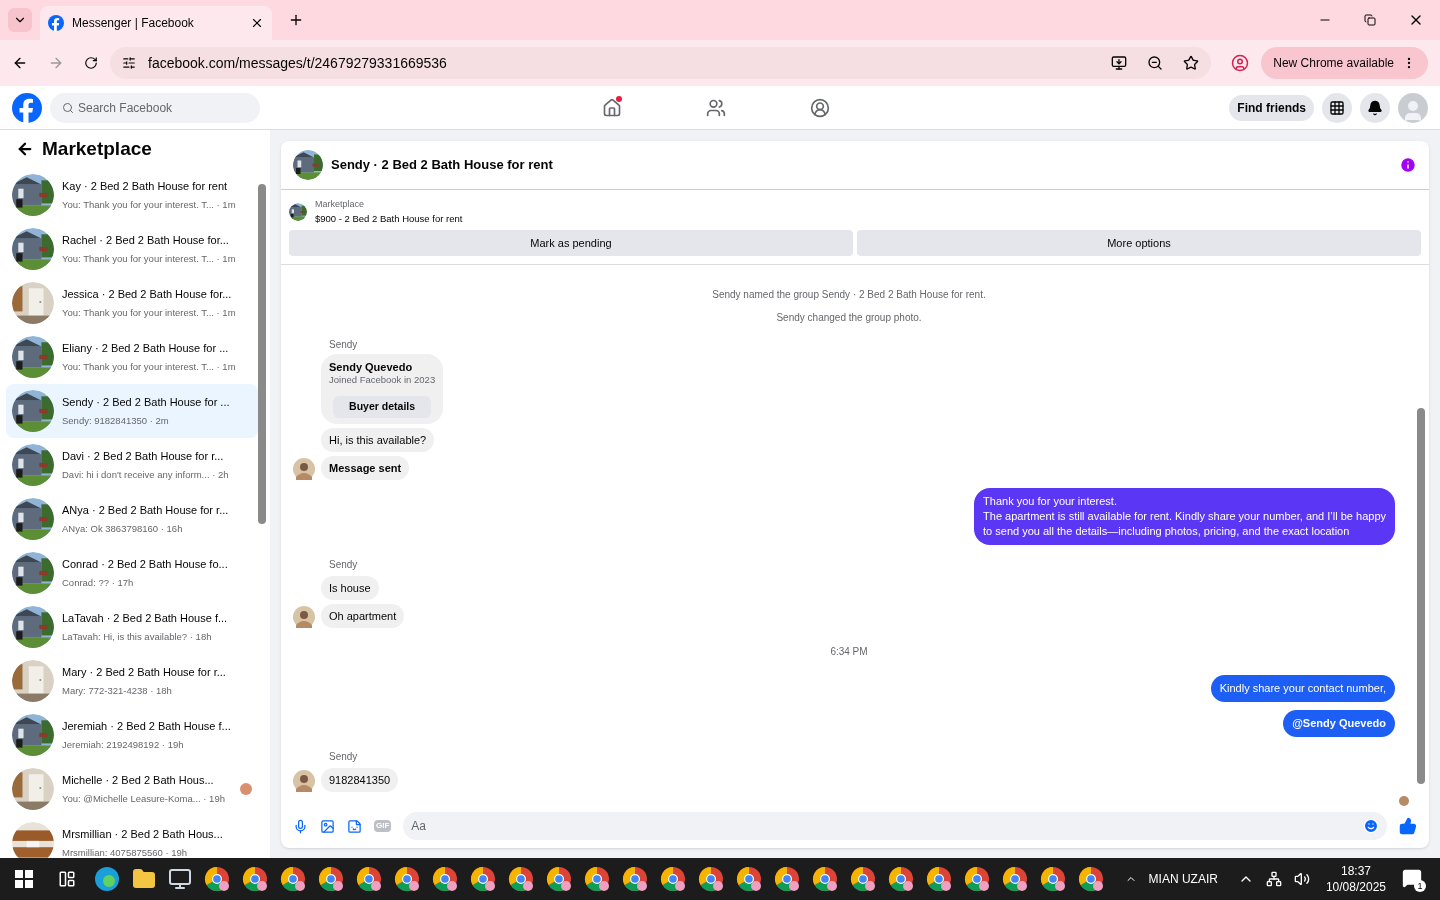 This screenshot has width=1440, height=900. What do you see at coordinates (612, 107) in the screenshot?
I see `home-icon` at bounding box center [612, 107].